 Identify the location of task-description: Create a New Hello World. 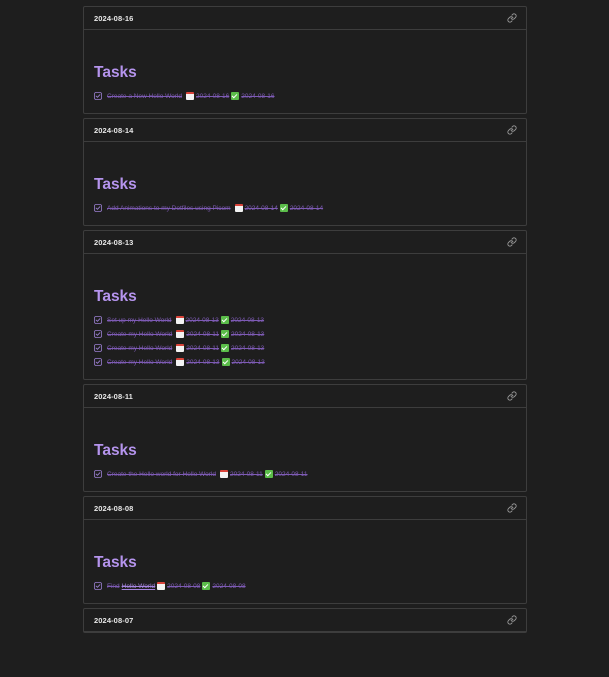
(145, 96).